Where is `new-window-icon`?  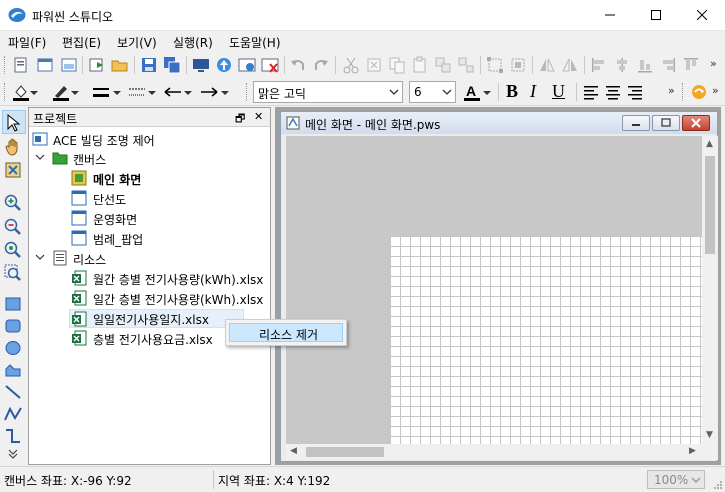
new-window-icon is located at coordinates (69, 65).